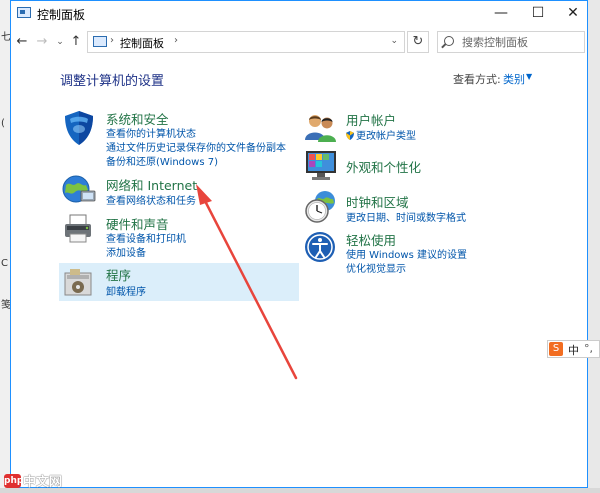 This screenshot has width=600, height=493. I want to click on watermark-text: 中文网, so click(43, 482).